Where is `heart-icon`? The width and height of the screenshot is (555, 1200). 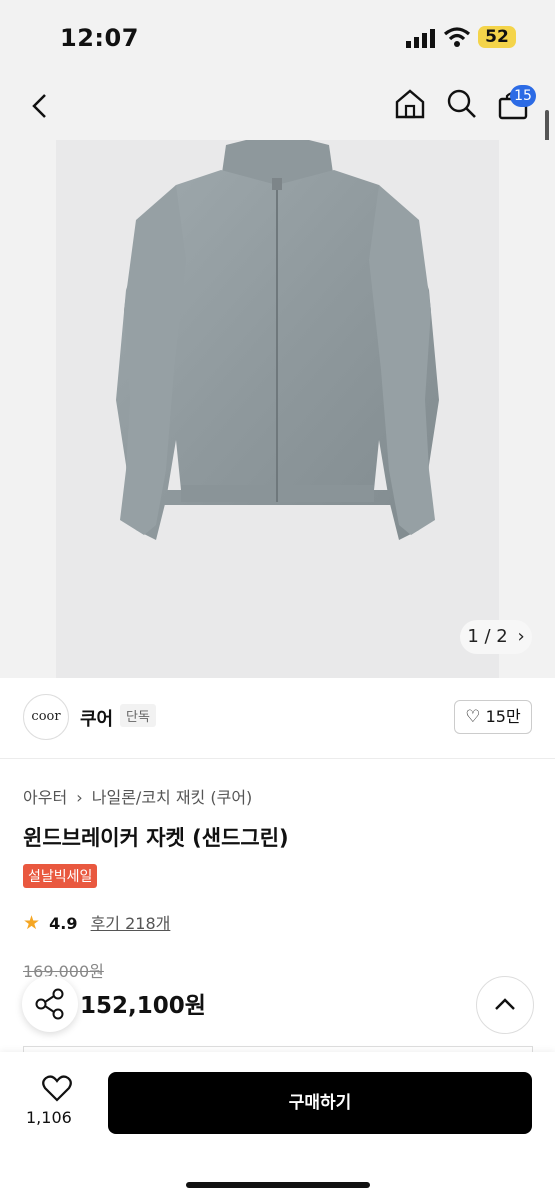 heart-icon is located at coordinates (57, 1088).